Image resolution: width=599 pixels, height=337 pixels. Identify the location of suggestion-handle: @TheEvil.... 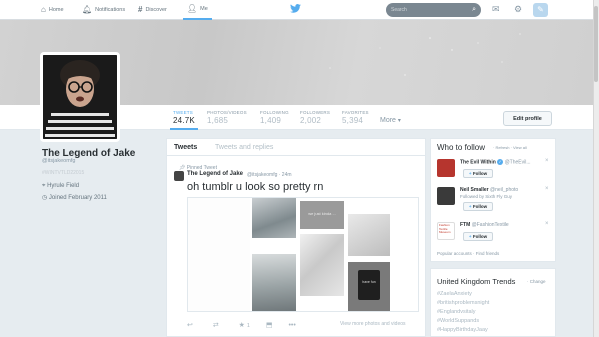
(517, 162).